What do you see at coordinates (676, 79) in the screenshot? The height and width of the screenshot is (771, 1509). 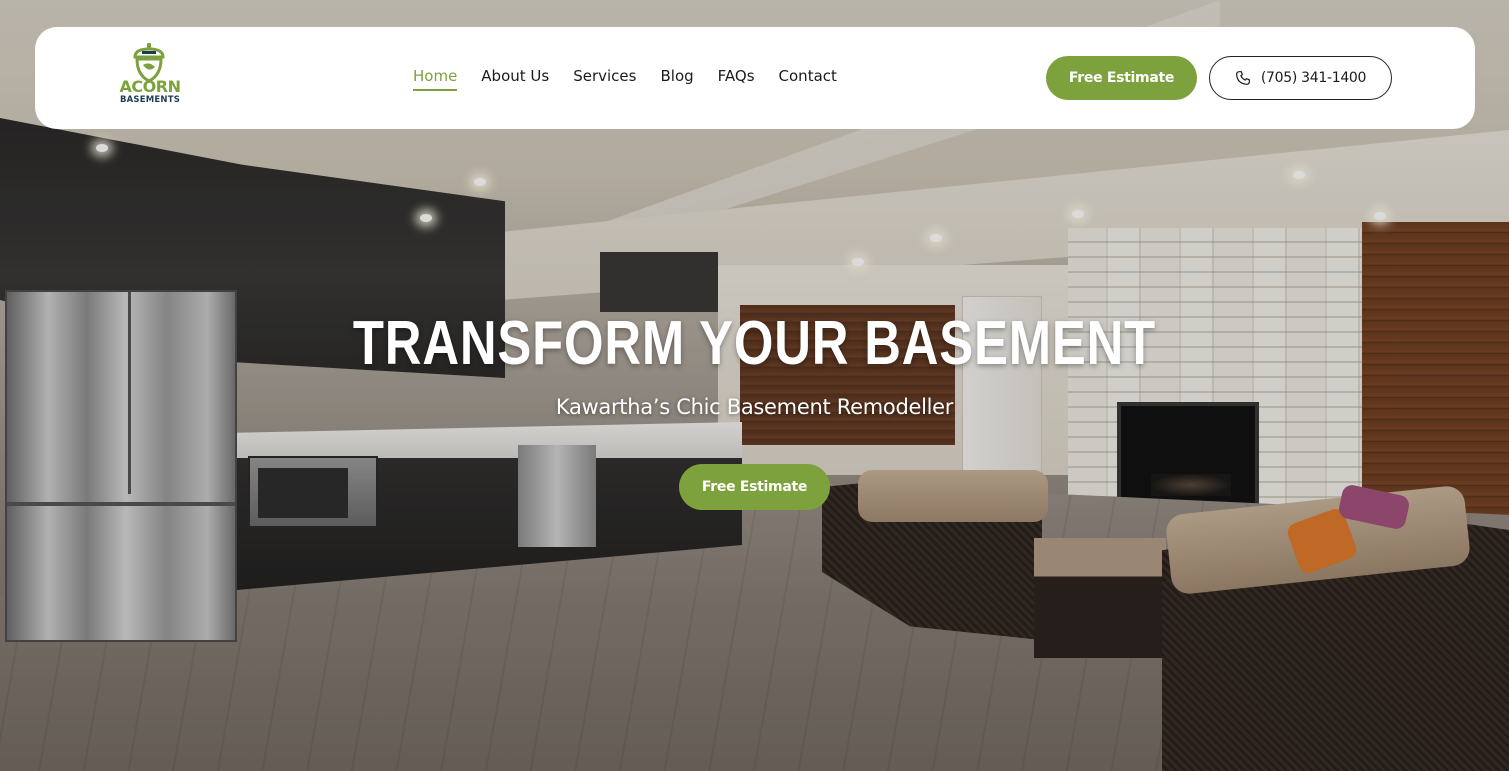 I see `nav-blog: Blog` at bounding box center [676, 79].